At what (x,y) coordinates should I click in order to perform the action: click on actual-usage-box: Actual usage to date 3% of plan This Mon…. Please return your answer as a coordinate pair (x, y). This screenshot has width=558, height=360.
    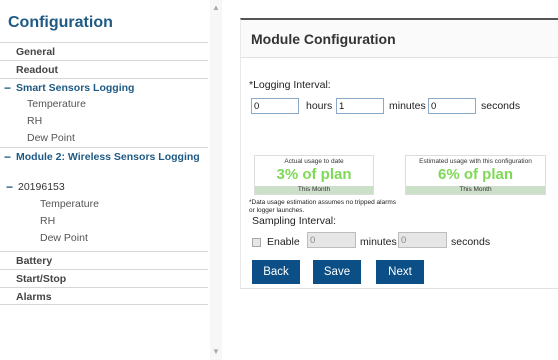
    Looking at the image, I should click on (314, 175).